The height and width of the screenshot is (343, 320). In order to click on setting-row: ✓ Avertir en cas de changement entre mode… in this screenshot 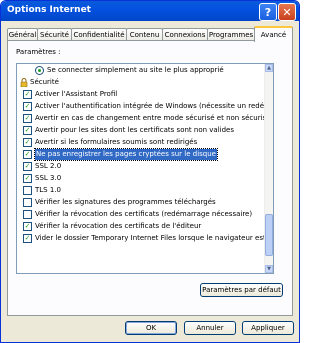, I will do `click(145, 118)`.